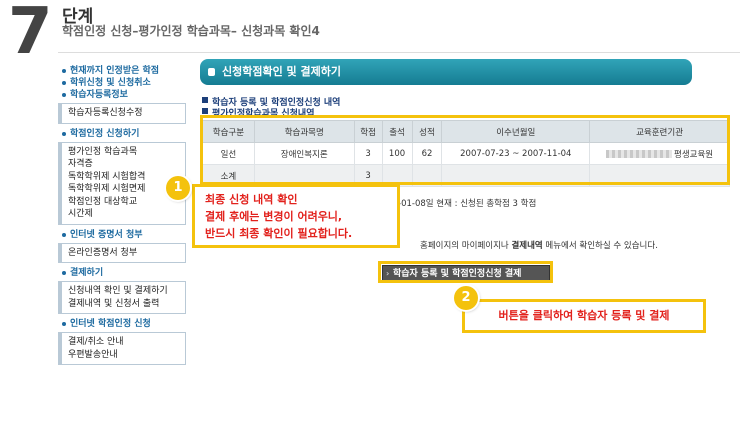 The image size is (740, 435). What do you see at coordinates (122, 324) in the screenshot?
I see `sidebar-header-internet-apply: 인터넷 학점인정 신청` at bounding box center [122, 324].